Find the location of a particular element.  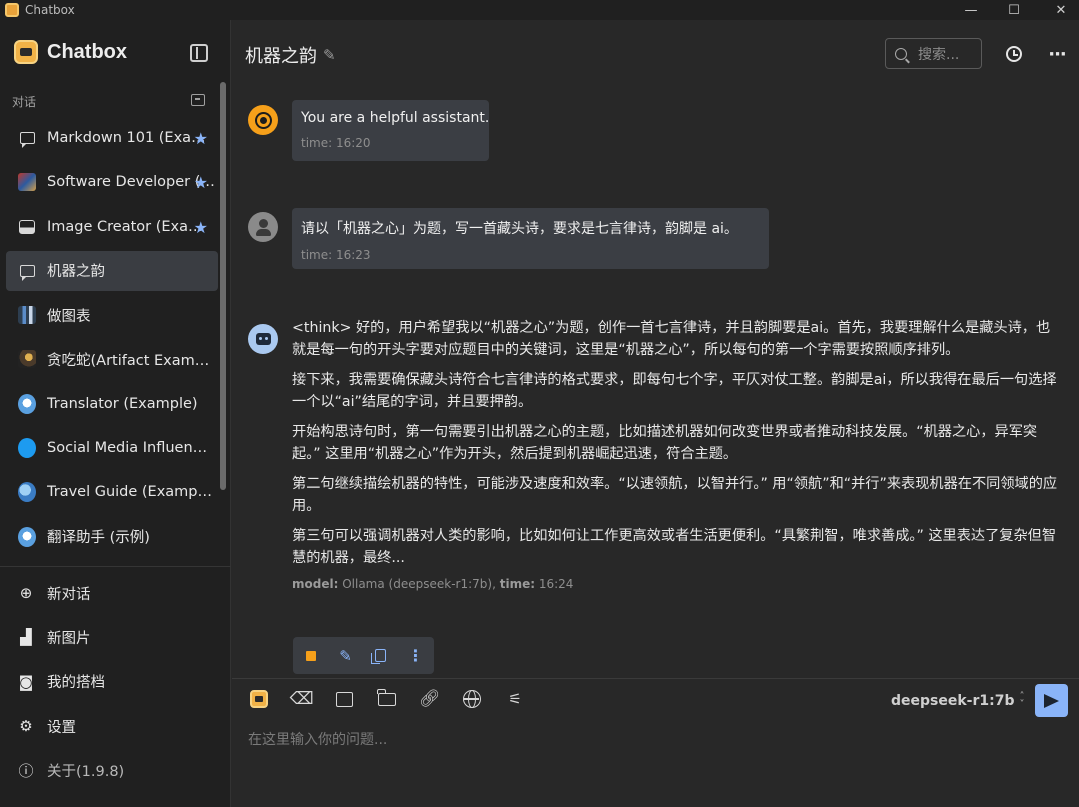

menu-label: 关于(1.9.8) is located at coordinates (86, 771).